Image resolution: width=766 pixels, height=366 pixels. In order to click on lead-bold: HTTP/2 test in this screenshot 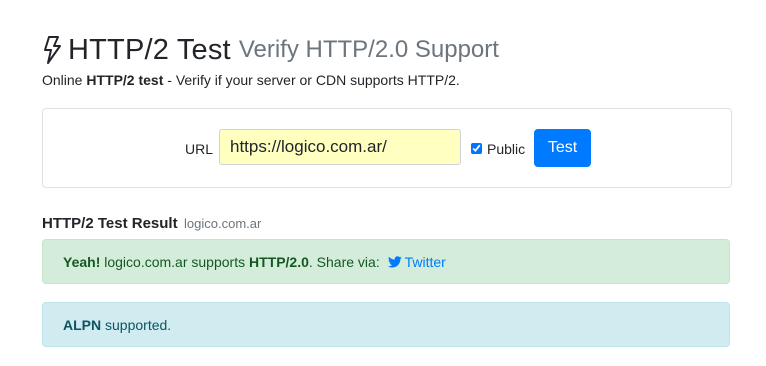, I will do `click(125, 80)`.